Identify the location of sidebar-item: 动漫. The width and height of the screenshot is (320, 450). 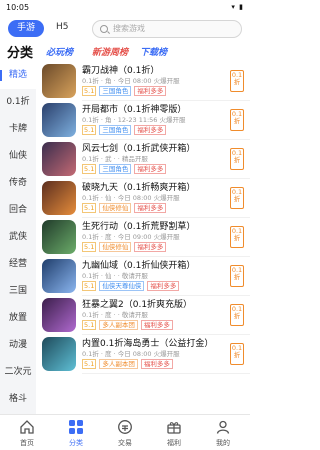
(18, 345).